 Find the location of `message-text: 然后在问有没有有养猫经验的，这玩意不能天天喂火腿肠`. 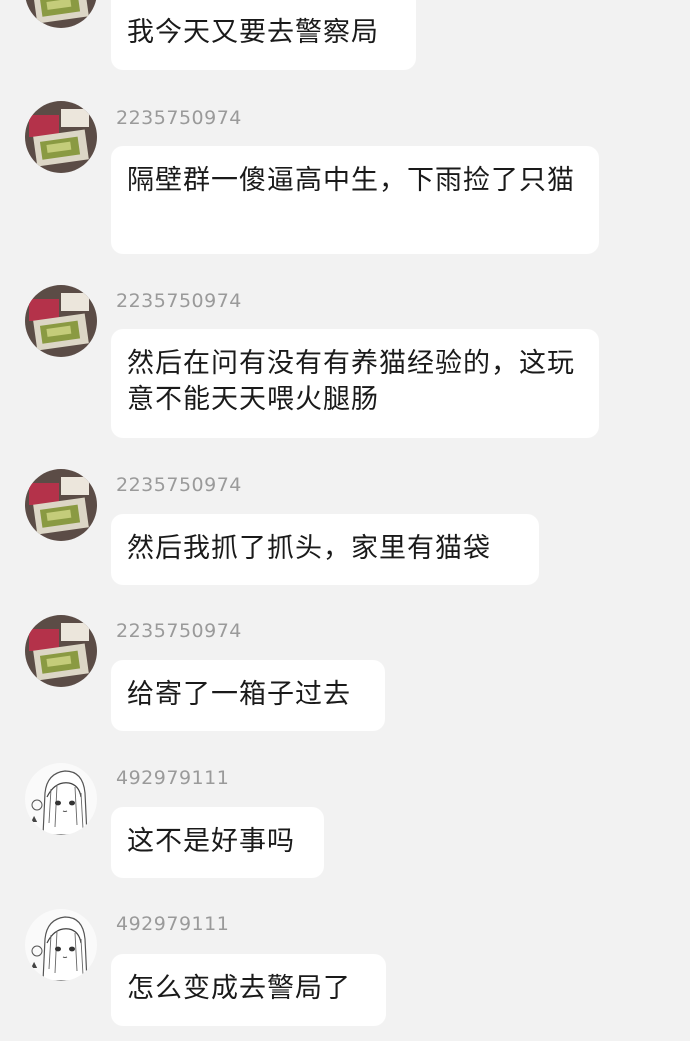

message-text: 然后在问有没有有养猫经验的，这玩意不能天天喂火腿肠 is located at coordinates (351, 381).